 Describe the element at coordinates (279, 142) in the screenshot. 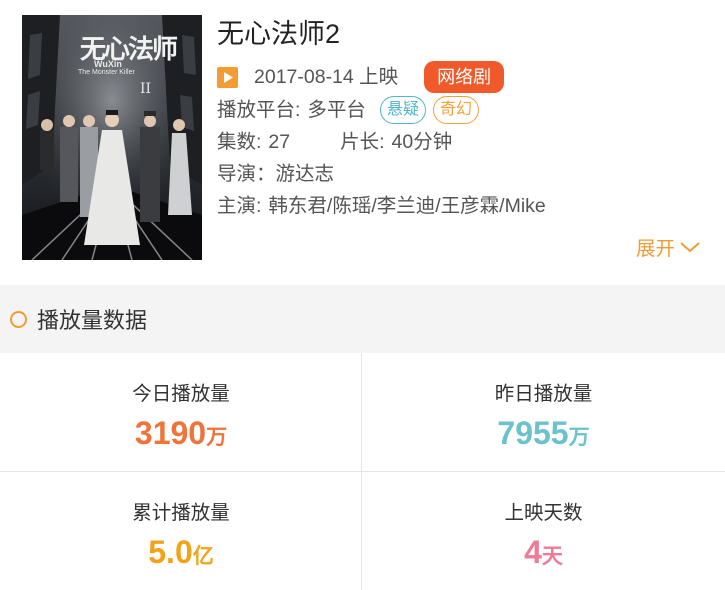

I see `episodes-value: 27` at that location.